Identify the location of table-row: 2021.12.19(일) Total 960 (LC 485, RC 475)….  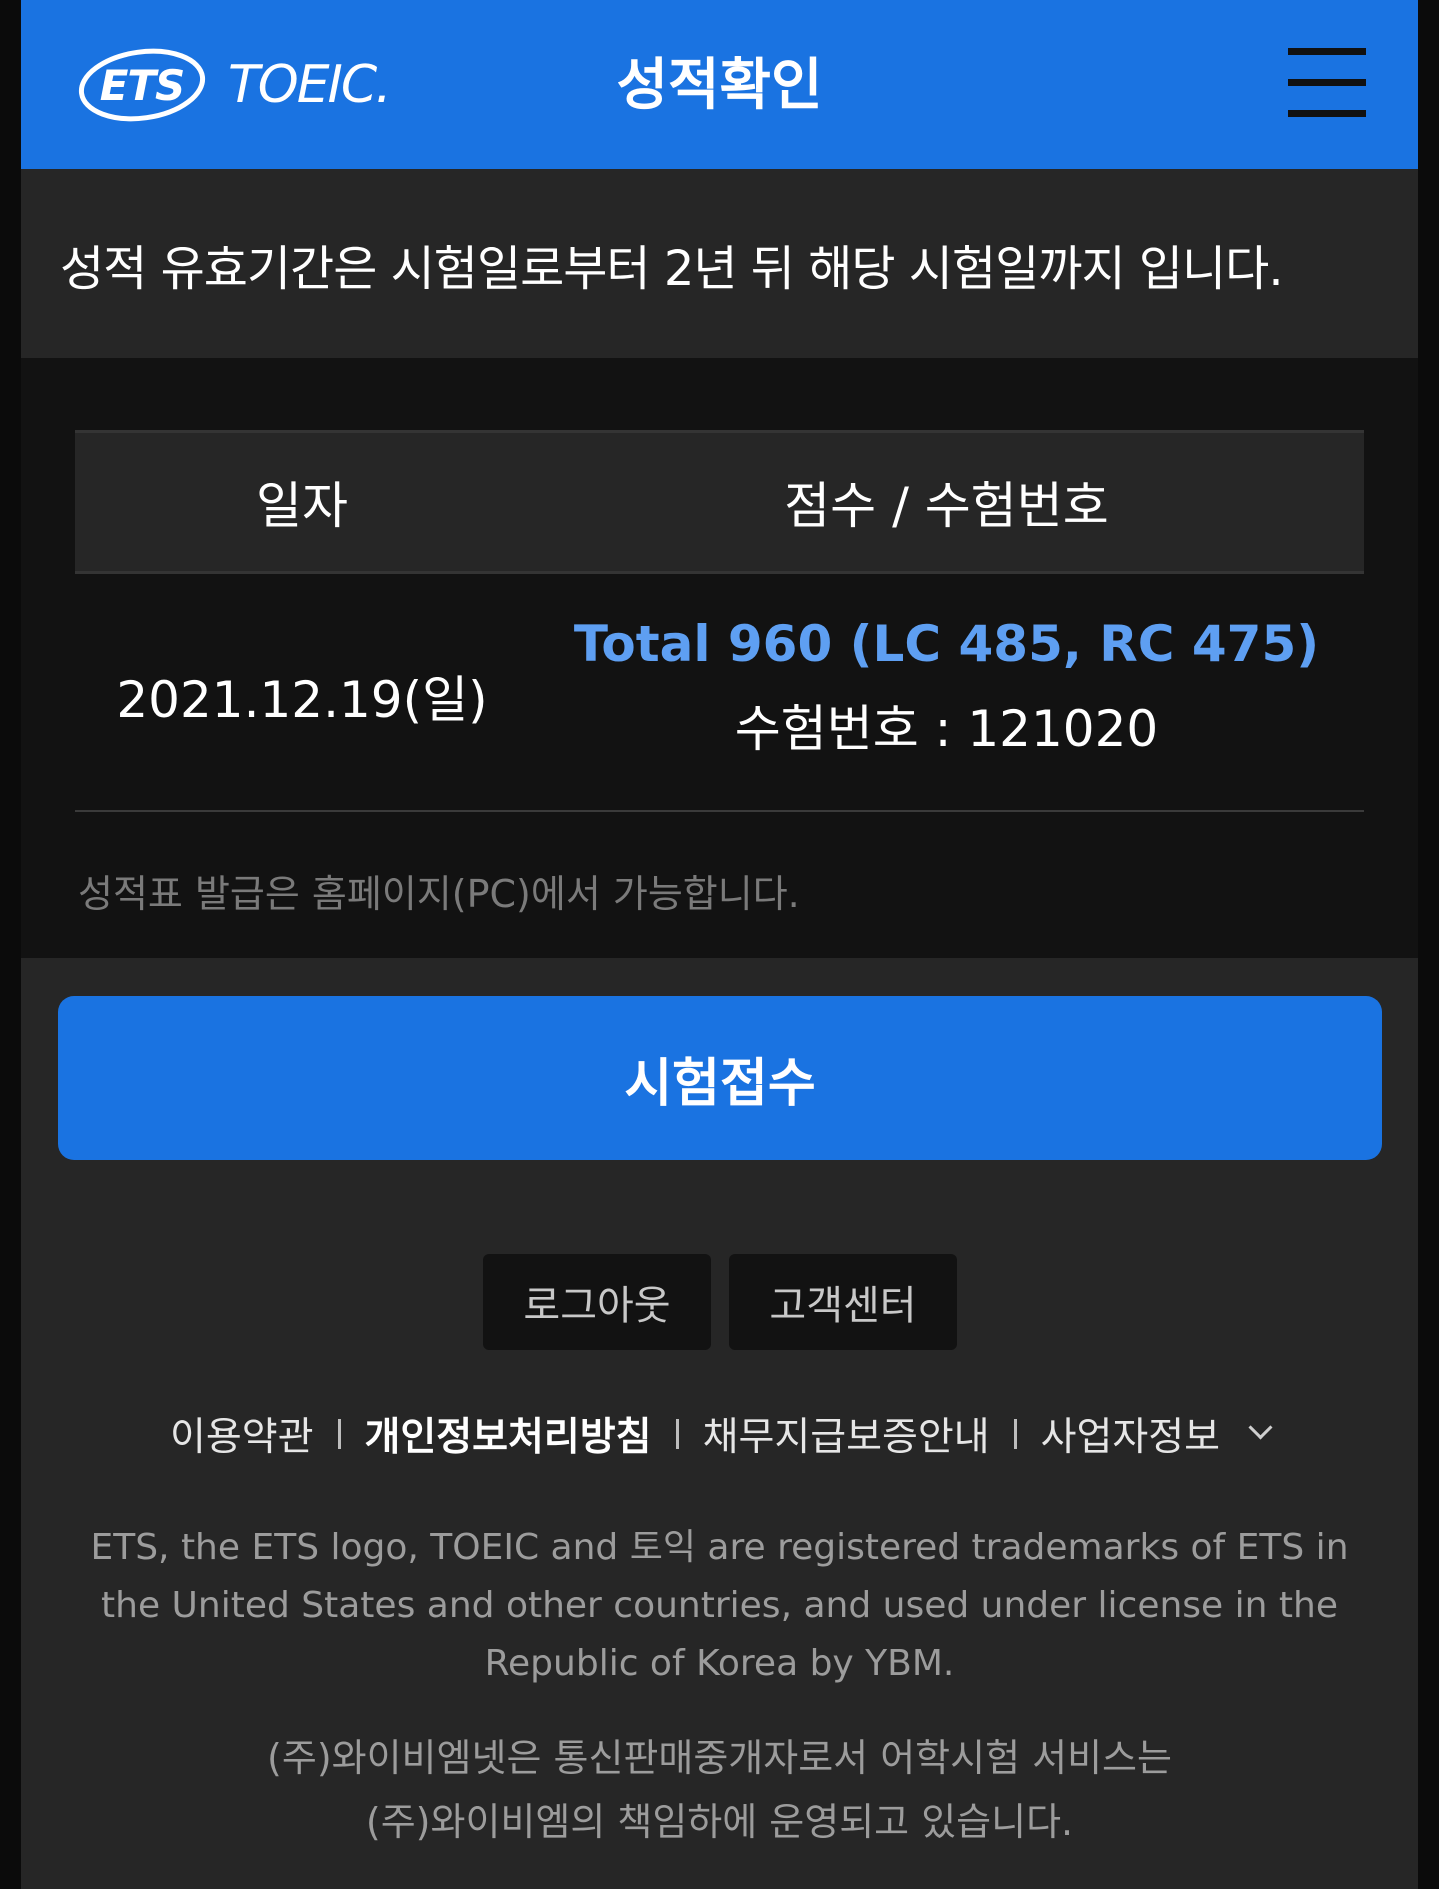
(719, 693).